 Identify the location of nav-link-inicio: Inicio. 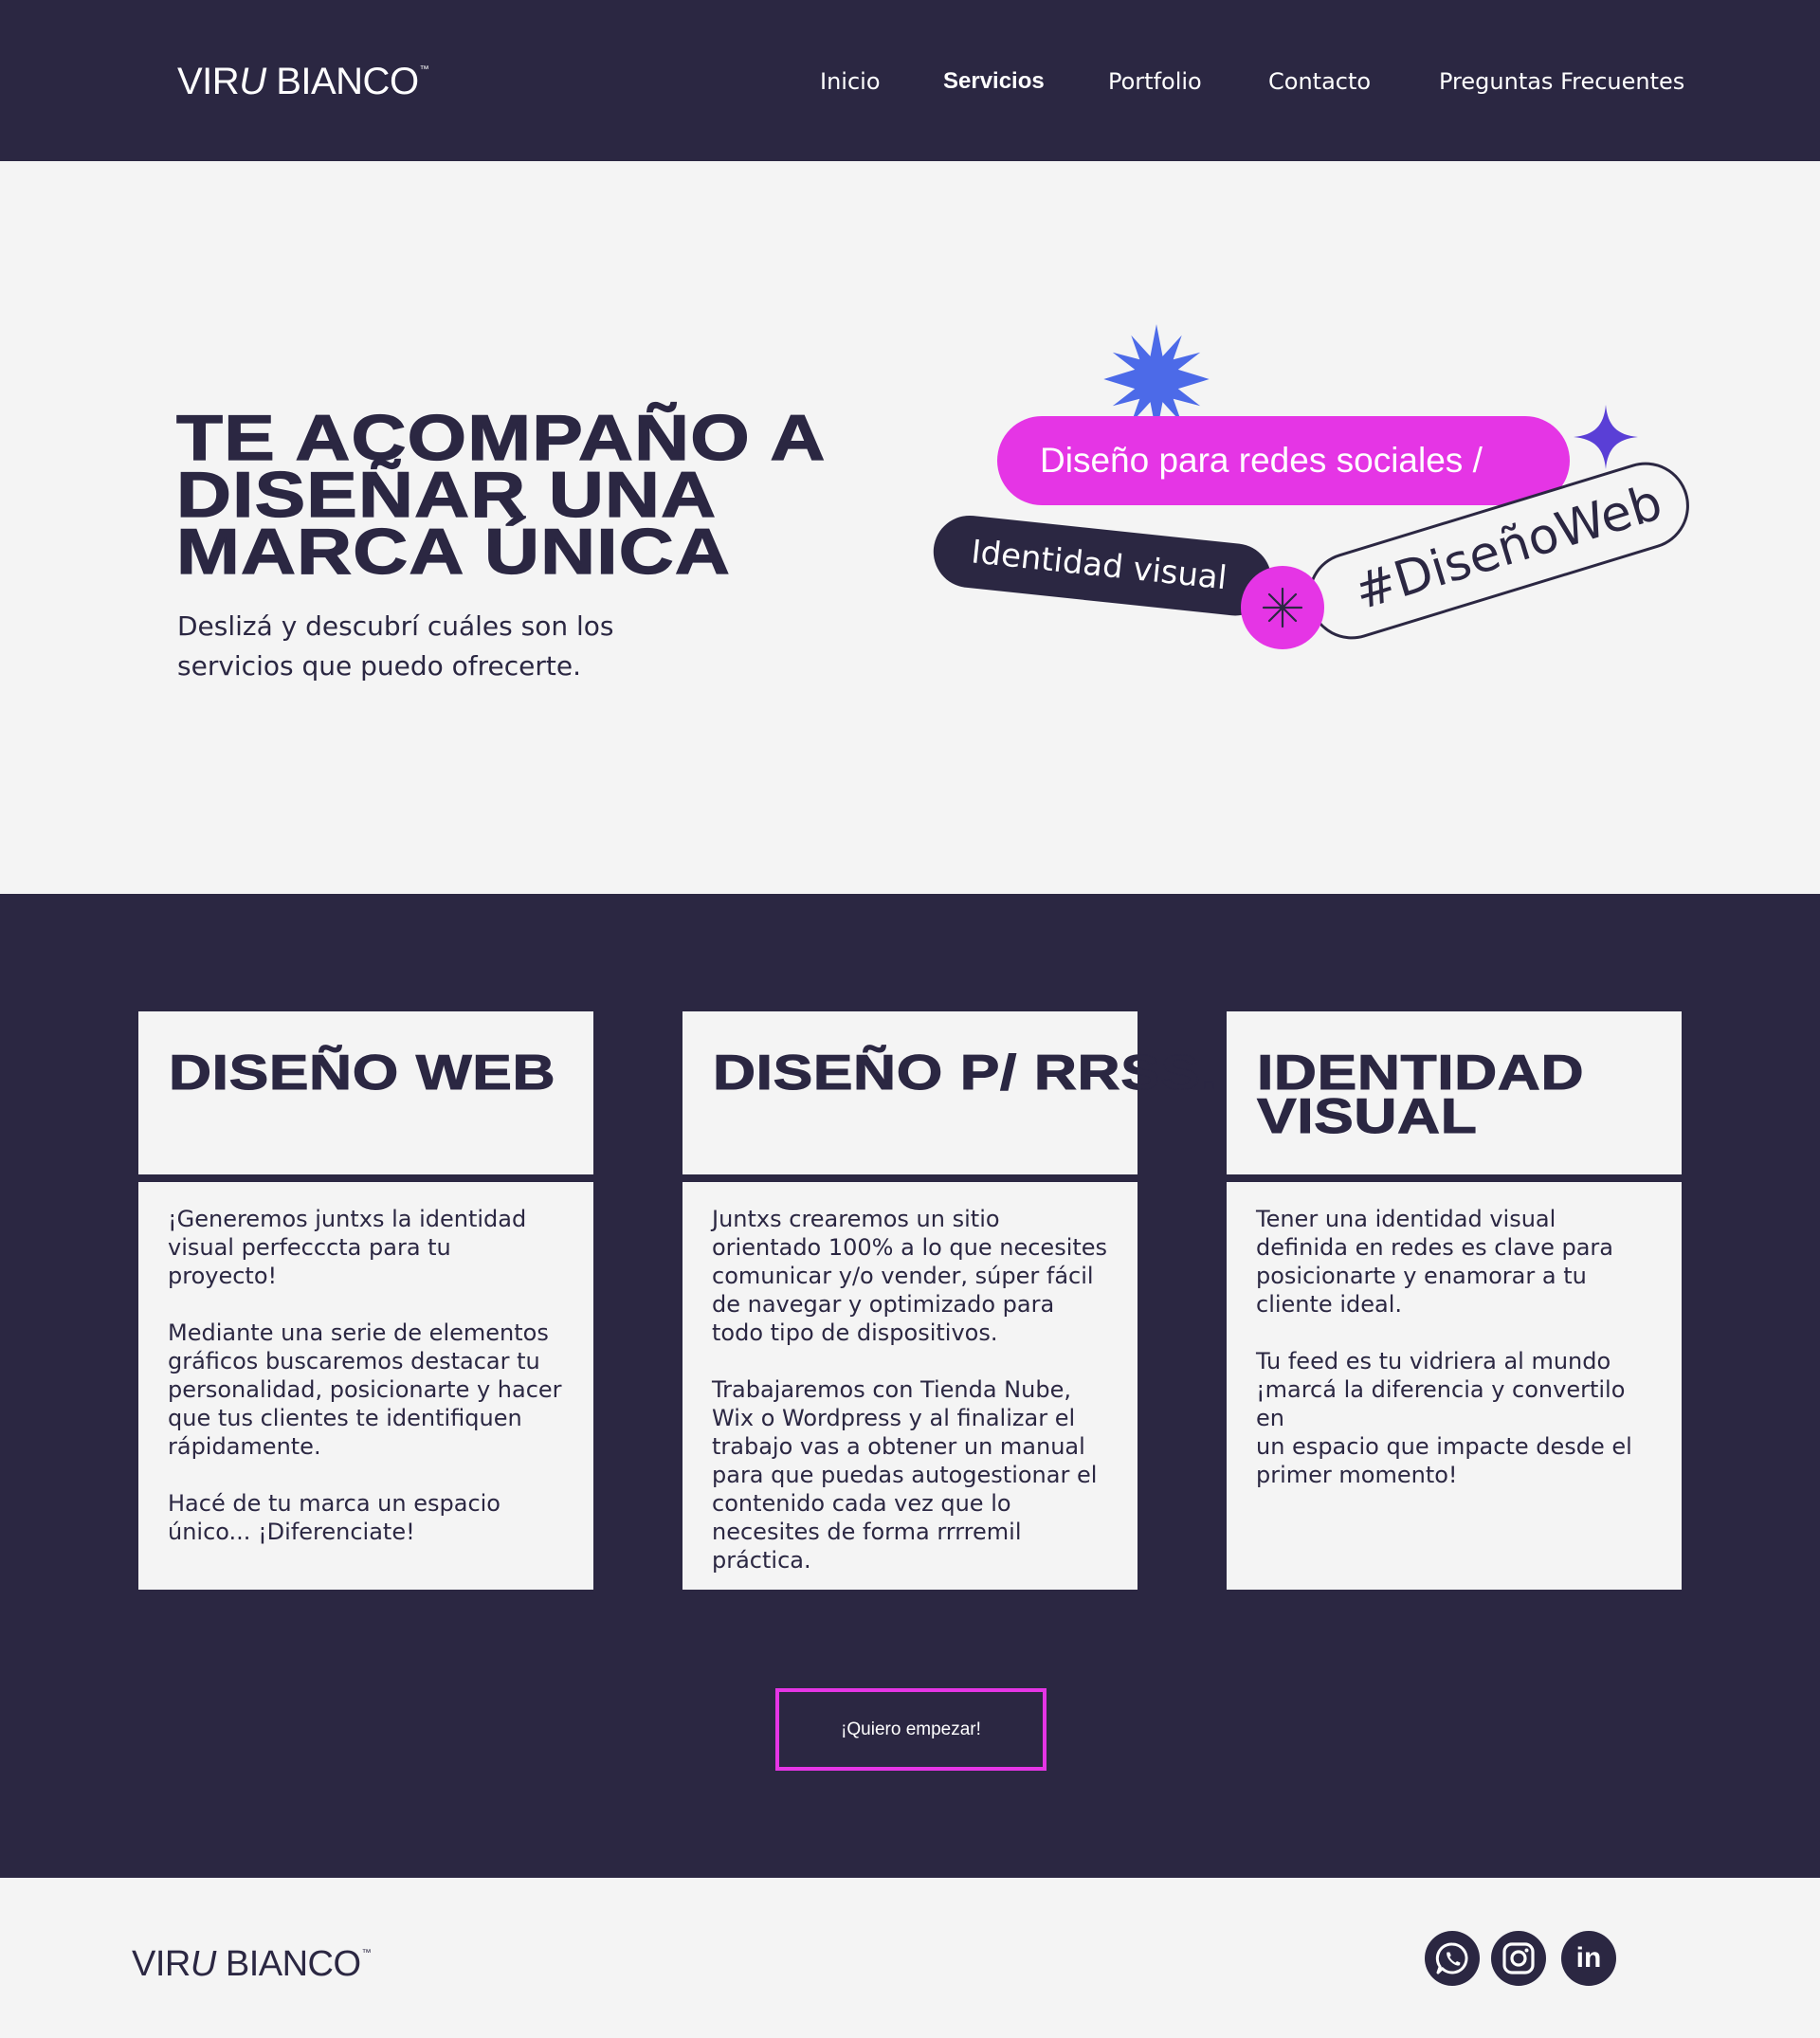
(850, 81).